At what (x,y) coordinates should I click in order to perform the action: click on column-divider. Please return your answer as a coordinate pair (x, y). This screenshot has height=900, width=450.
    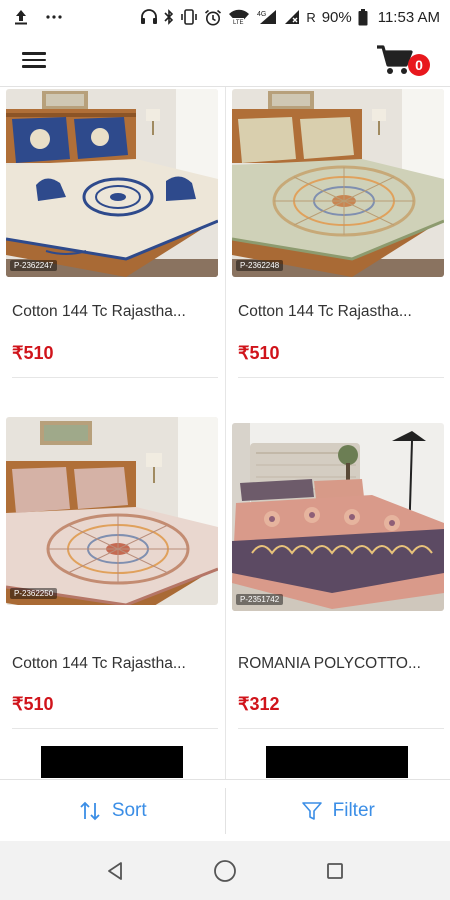
    Looking at the image, I should click on (225, 433).